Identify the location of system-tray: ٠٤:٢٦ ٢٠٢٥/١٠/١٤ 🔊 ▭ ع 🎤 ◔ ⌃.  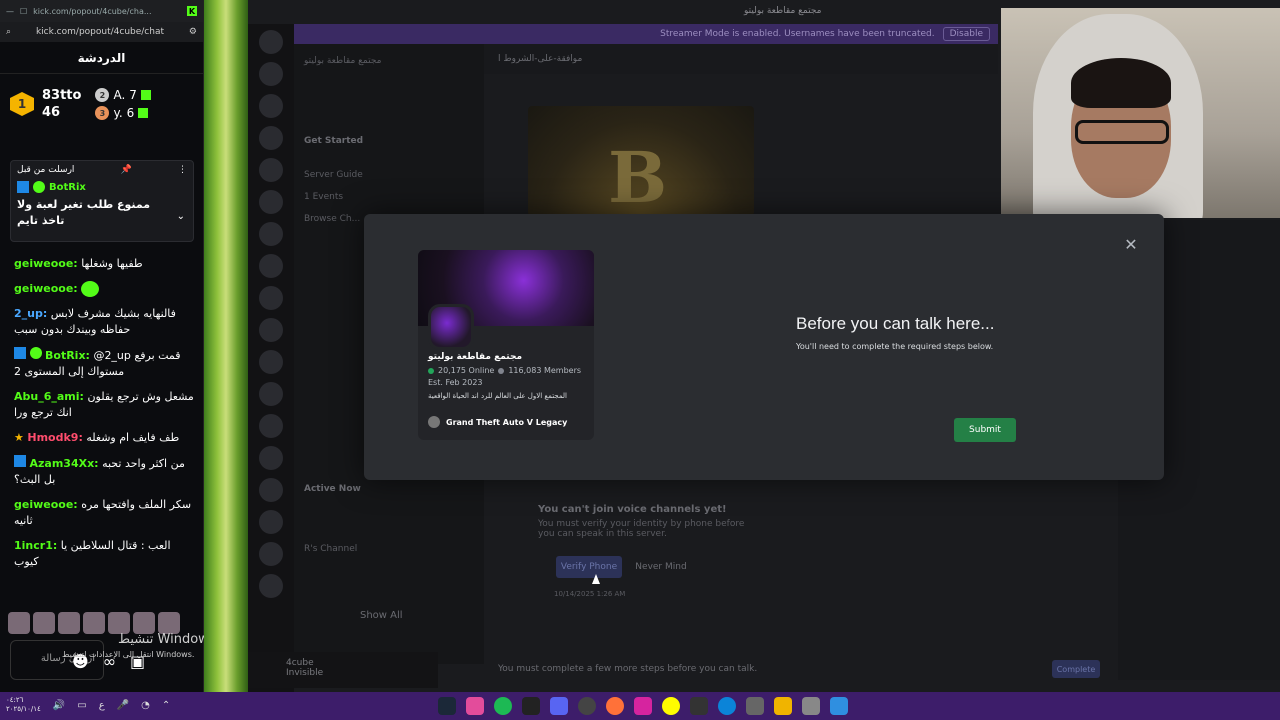
(88, 705).